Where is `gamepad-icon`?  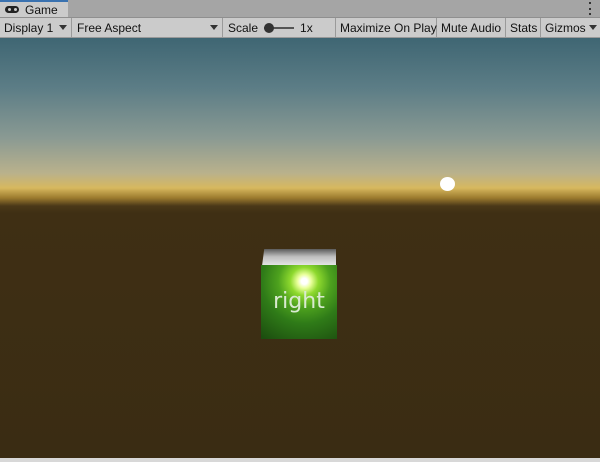 gamepad-icon is located at coordinates (13, 9).